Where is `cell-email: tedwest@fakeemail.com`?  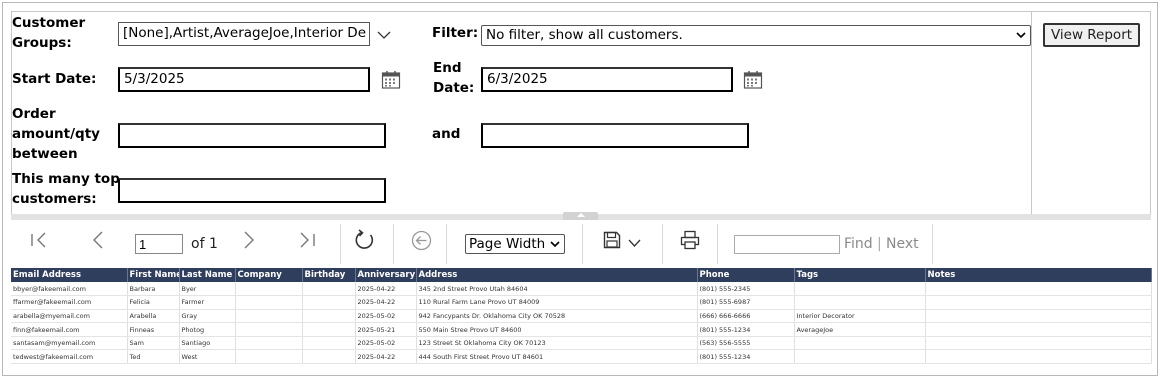 cell-email: tedwest@fakeemail.com is located at coordinates (69, 357).